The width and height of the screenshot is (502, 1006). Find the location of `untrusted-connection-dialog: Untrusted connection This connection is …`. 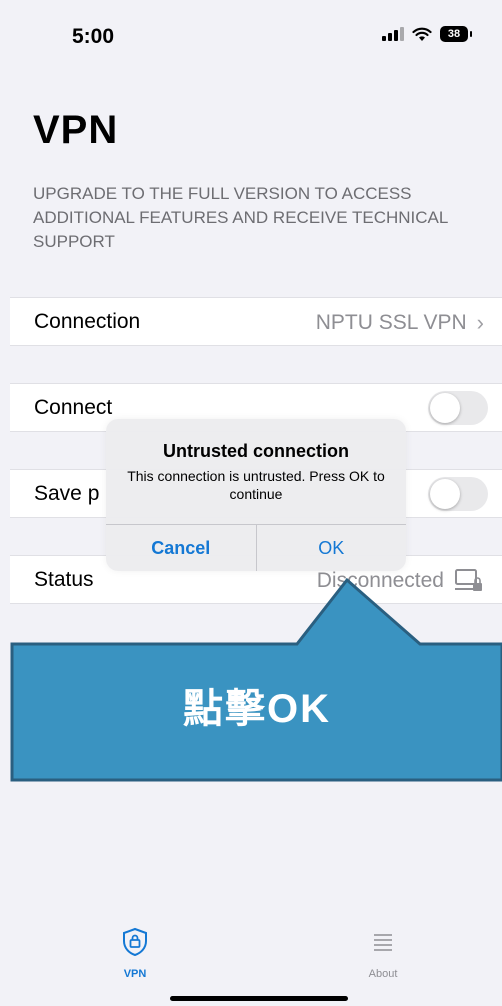

untrusted-connection-dialog: Untrusted connection This connection is … is located at coordinates (256, 495).